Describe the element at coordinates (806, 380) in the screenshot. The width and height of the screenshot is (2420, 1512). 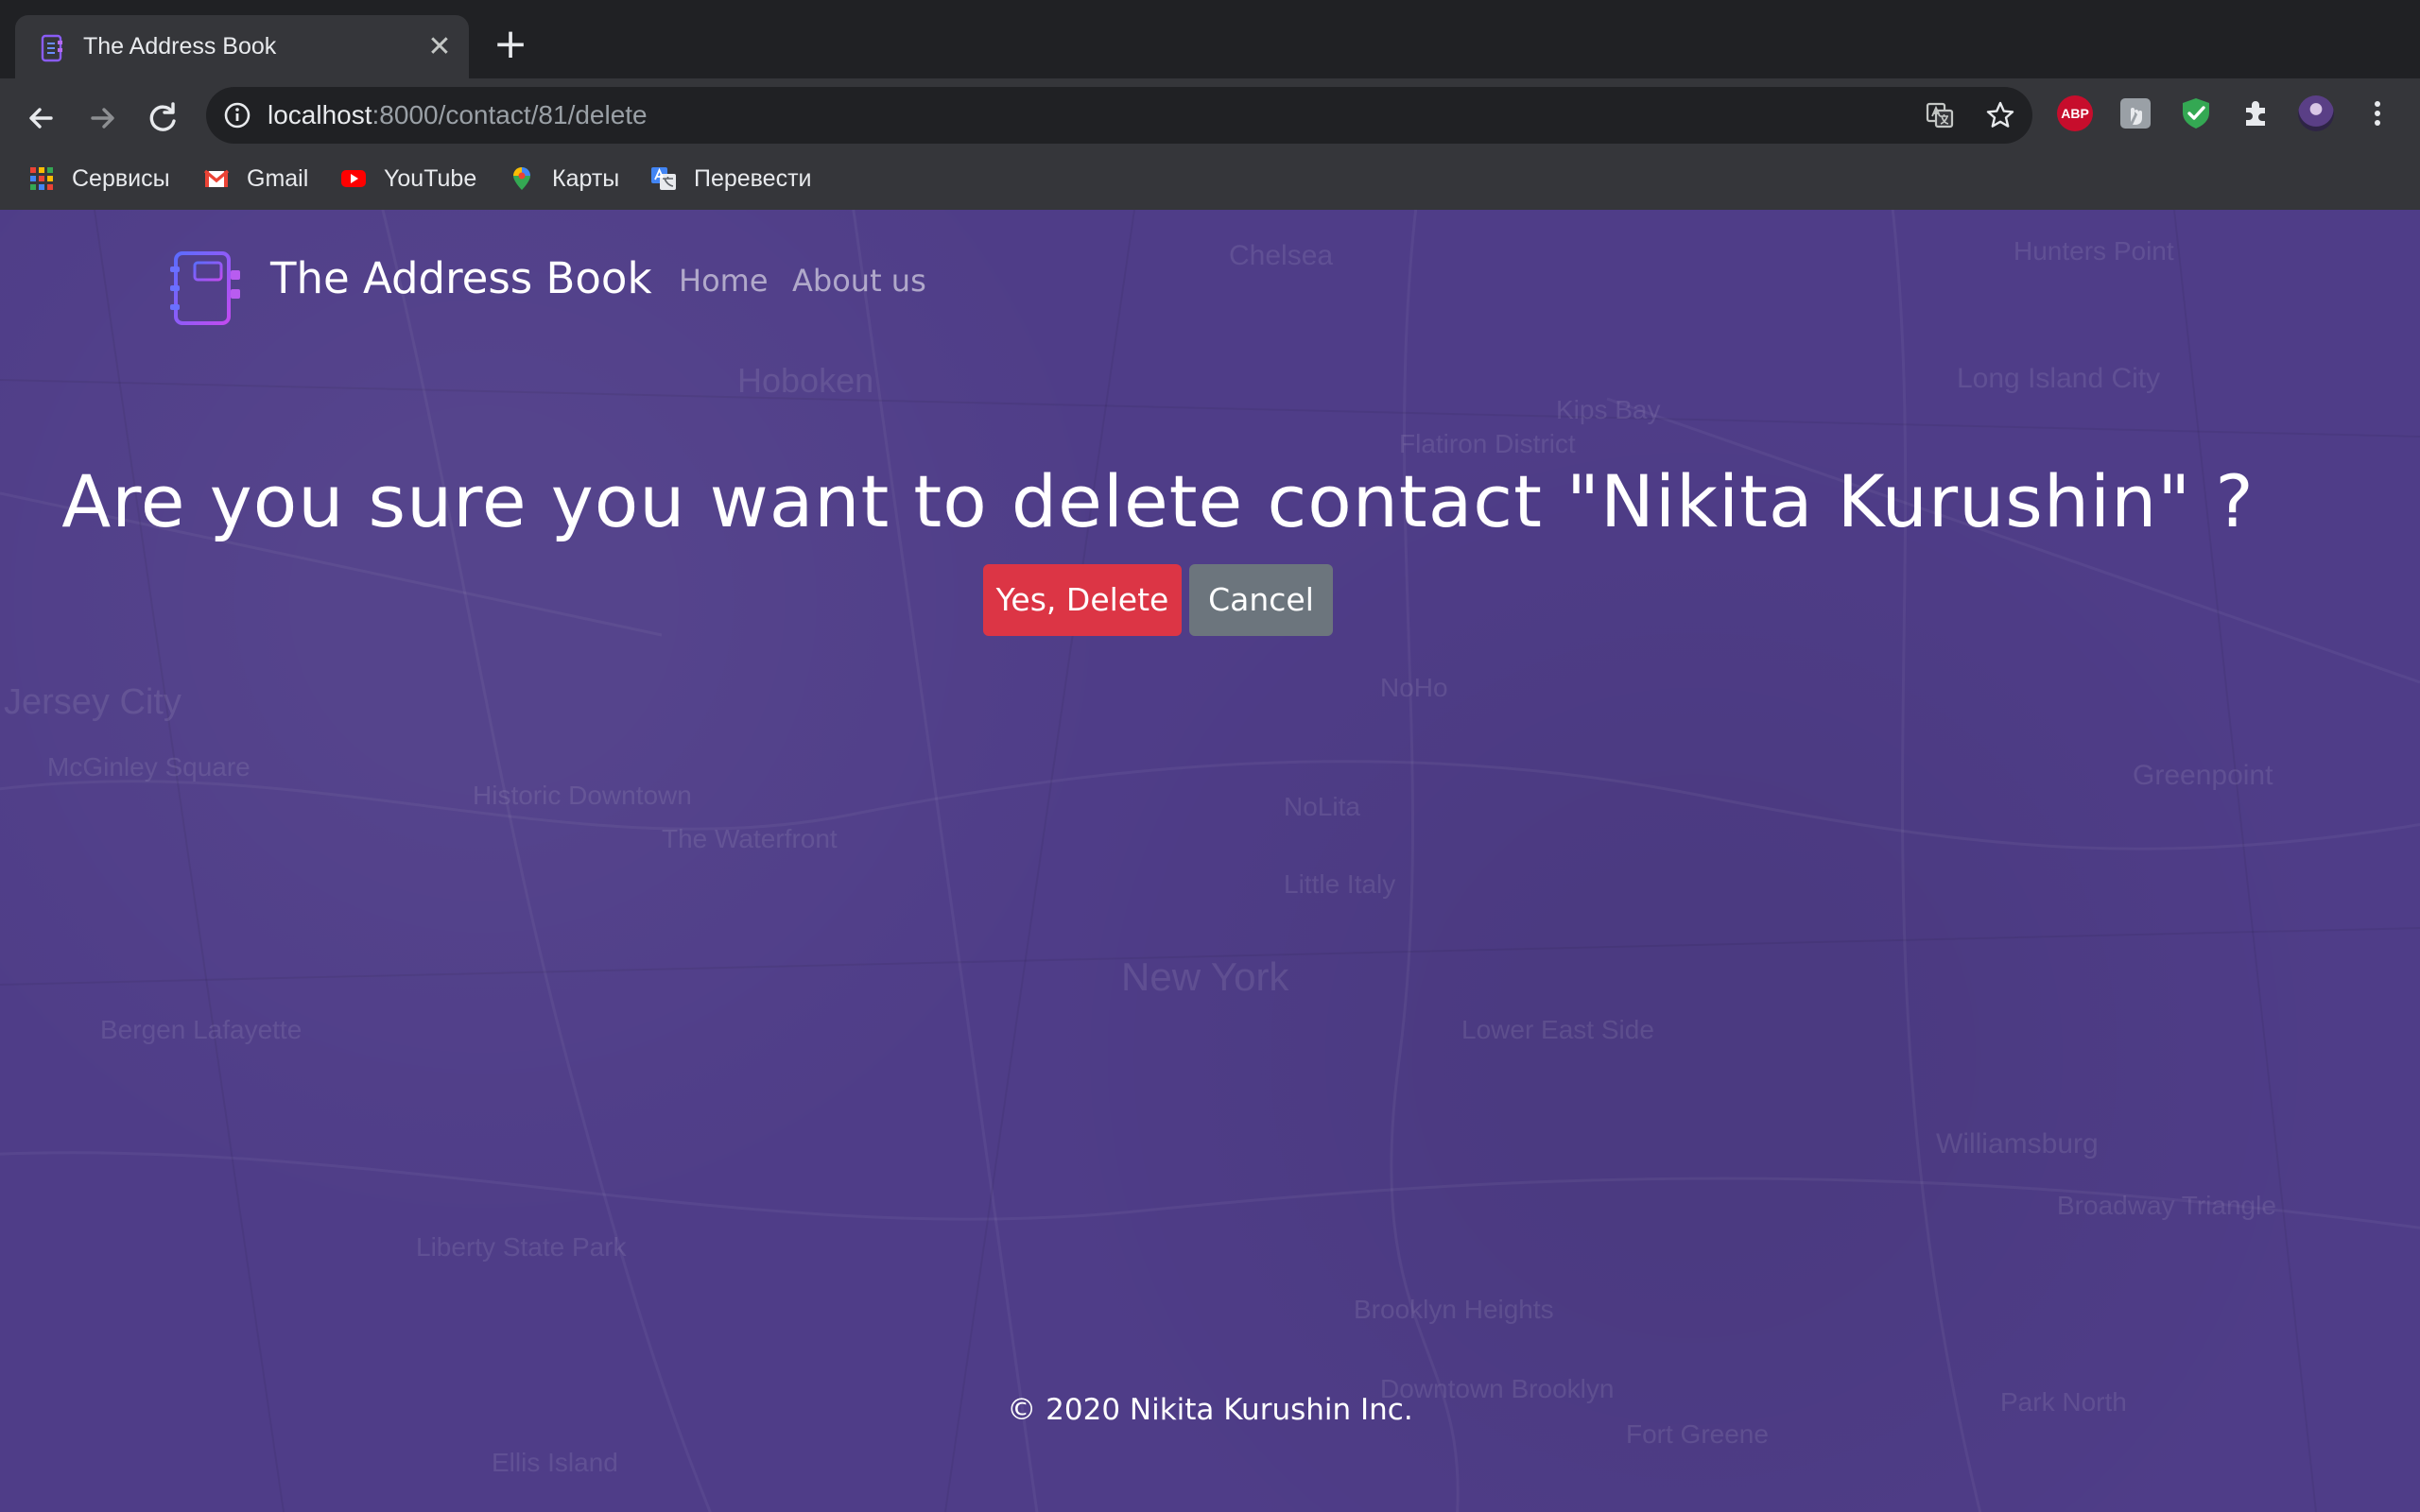
I see `map-label: Hoboken` at that location.